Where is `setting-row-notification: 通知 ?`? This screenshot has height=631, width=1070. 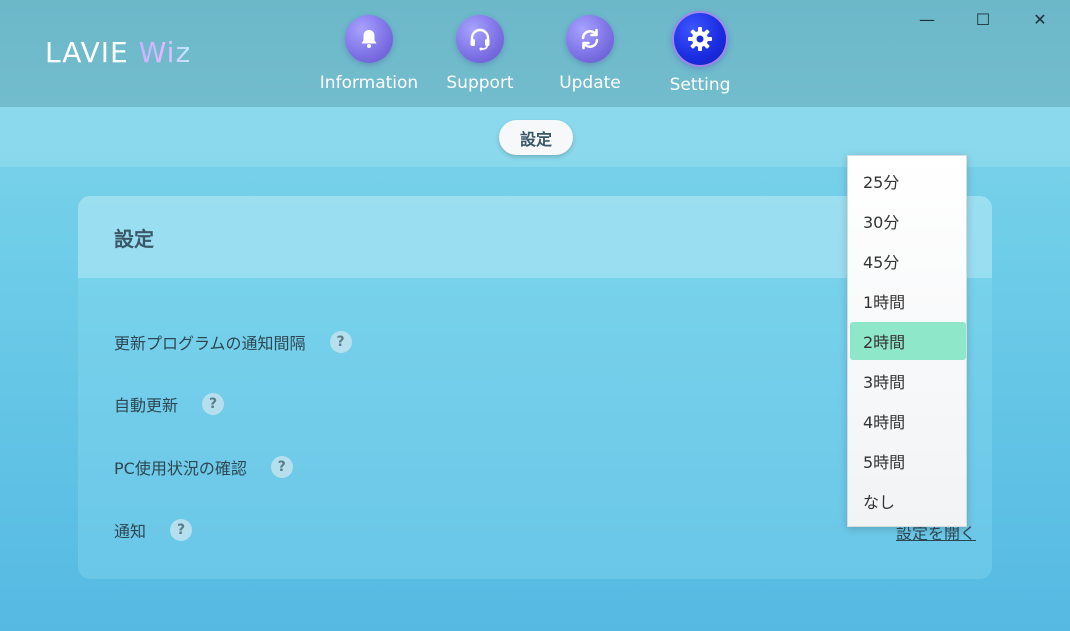 setting-row-notification: 通知 ? is located at coordinates (153, 530).